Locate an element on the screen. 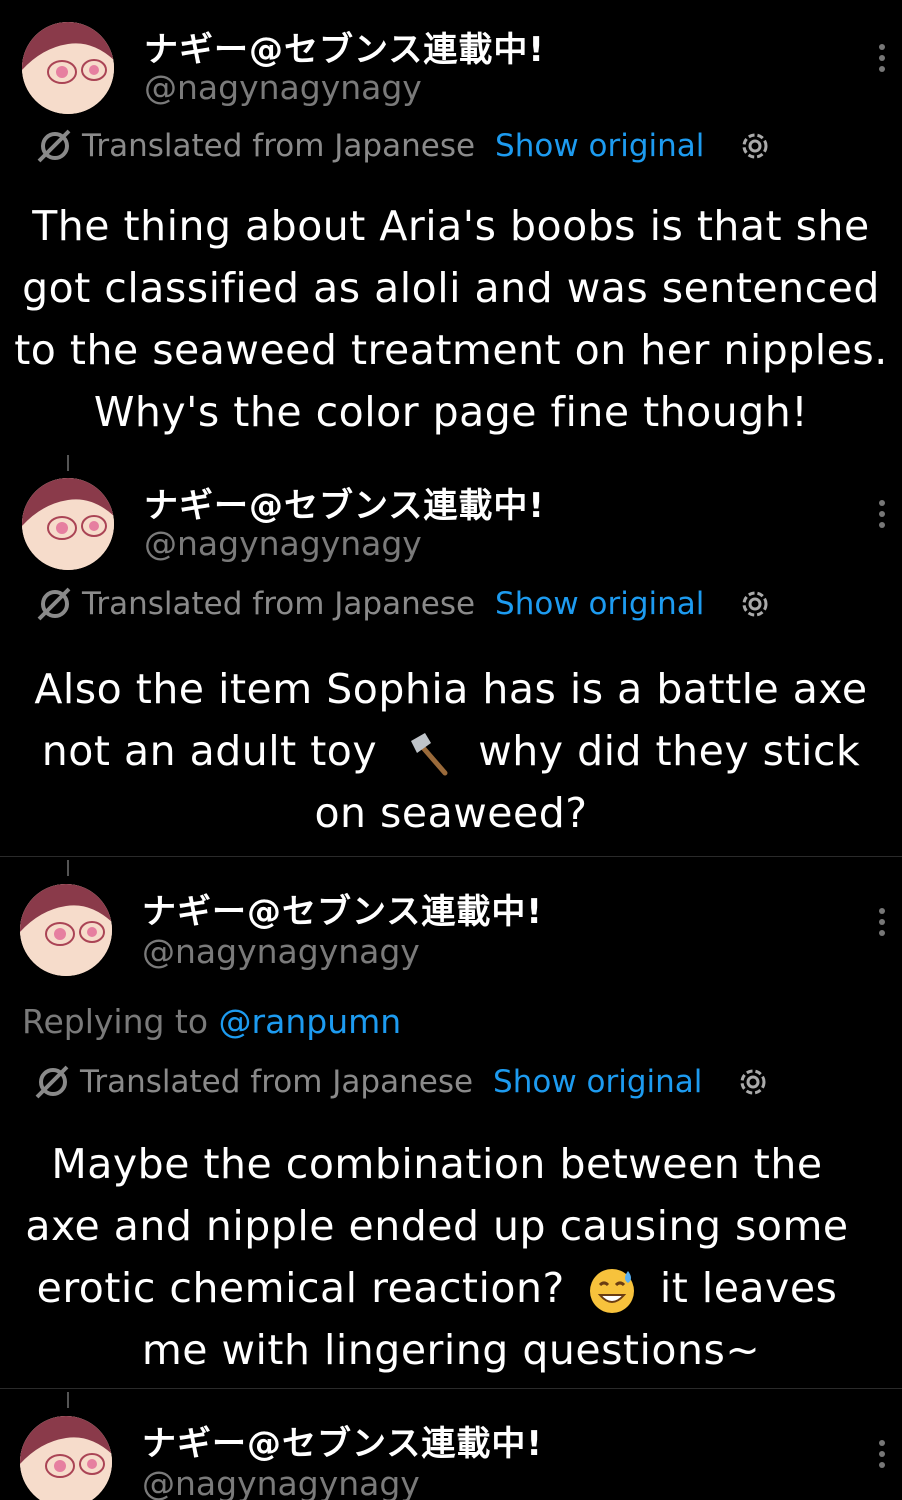 The height and width of the screenshot is (1500, 902). mention-link: @ranpumn is located at coordinates (310, 1021).